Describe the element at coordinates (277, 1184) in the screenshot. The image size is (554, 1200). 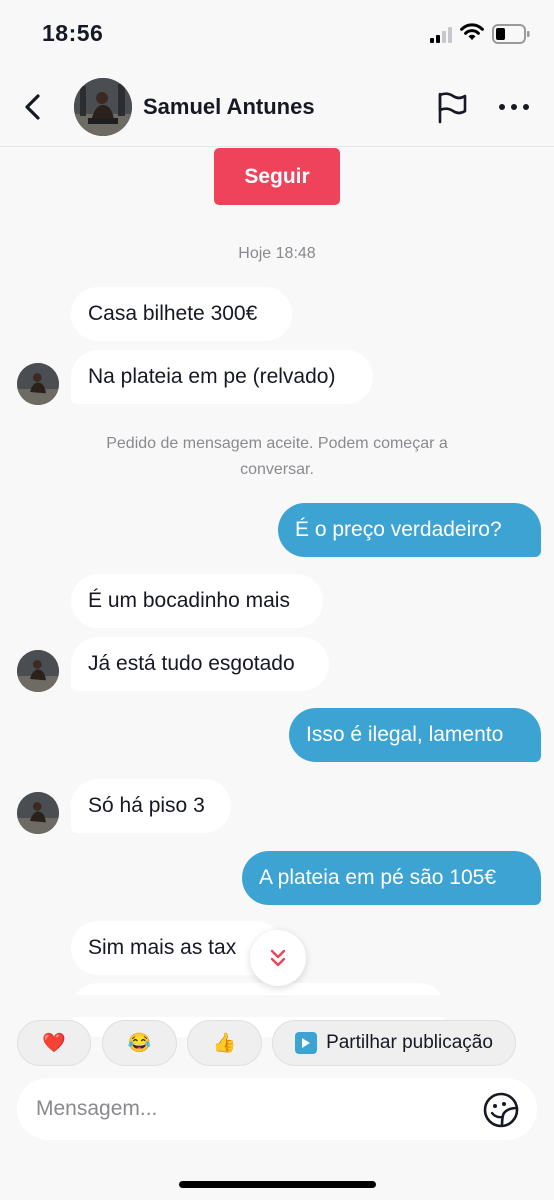
I see `home-indicator` at that location.